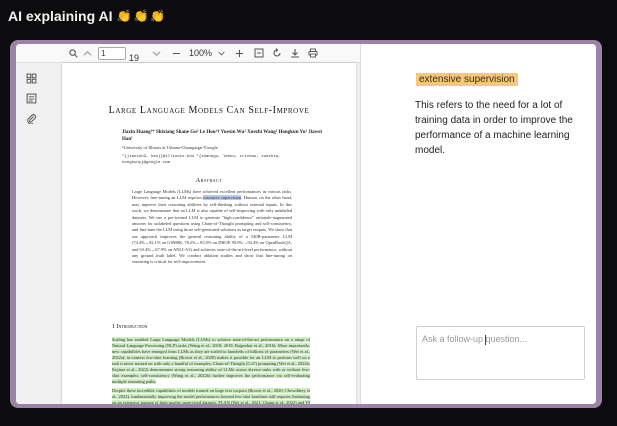  What do you see at coordinates (156, 53) in the screenshot?
I see `chevron-down-icon` at bounding box center [156, 53].